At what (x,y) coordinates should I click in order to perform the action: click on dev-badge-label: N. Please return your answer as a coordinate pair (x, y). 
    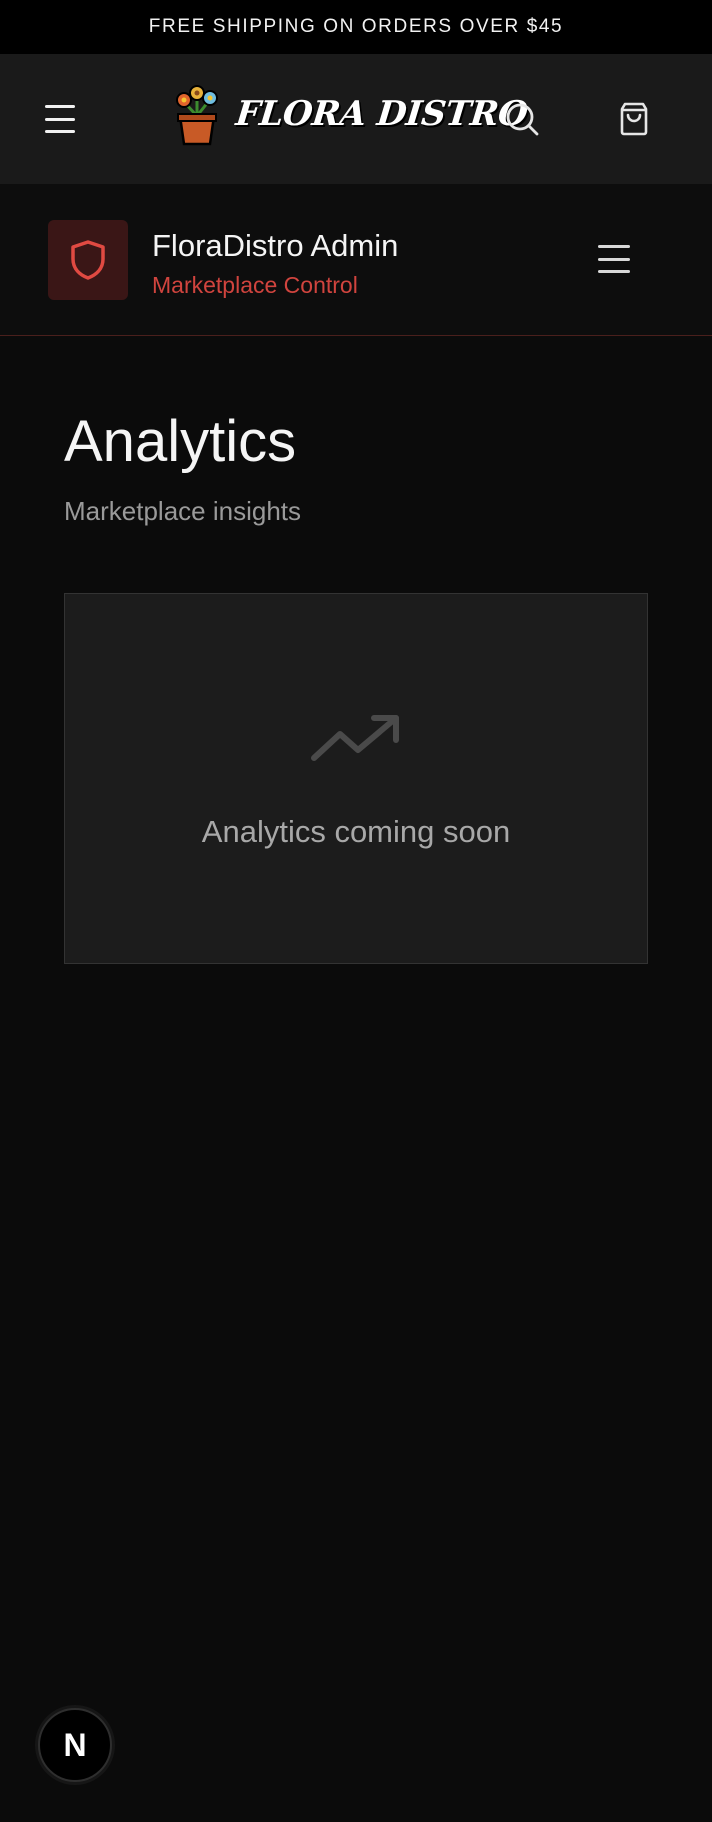
    Looking at the image, I should click on (75, 1744).